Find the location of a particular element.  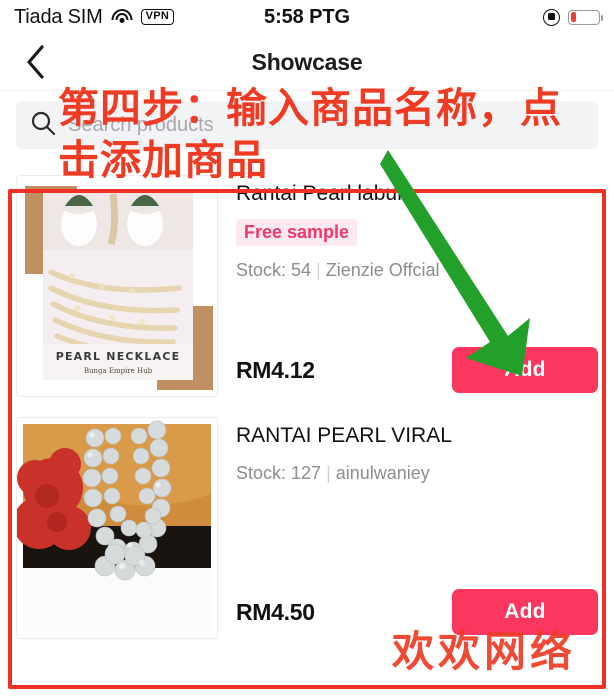

product-stock: Stock: 54 is located at coordinates (274, 270).